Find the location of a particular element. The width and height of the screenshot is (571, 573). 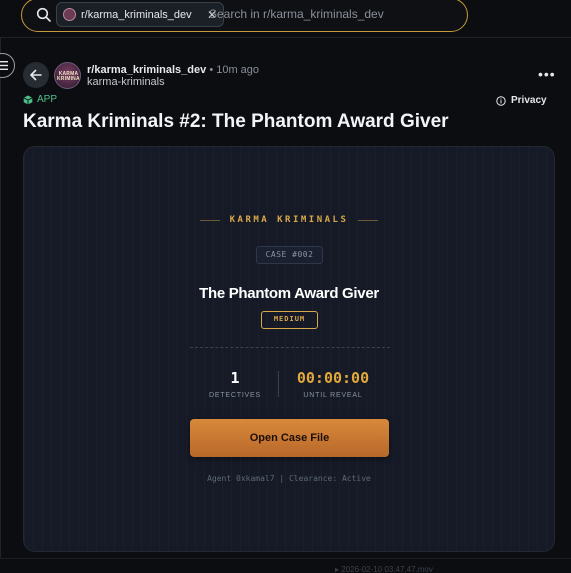

dashed-divider is located at coordinates (290, 347).